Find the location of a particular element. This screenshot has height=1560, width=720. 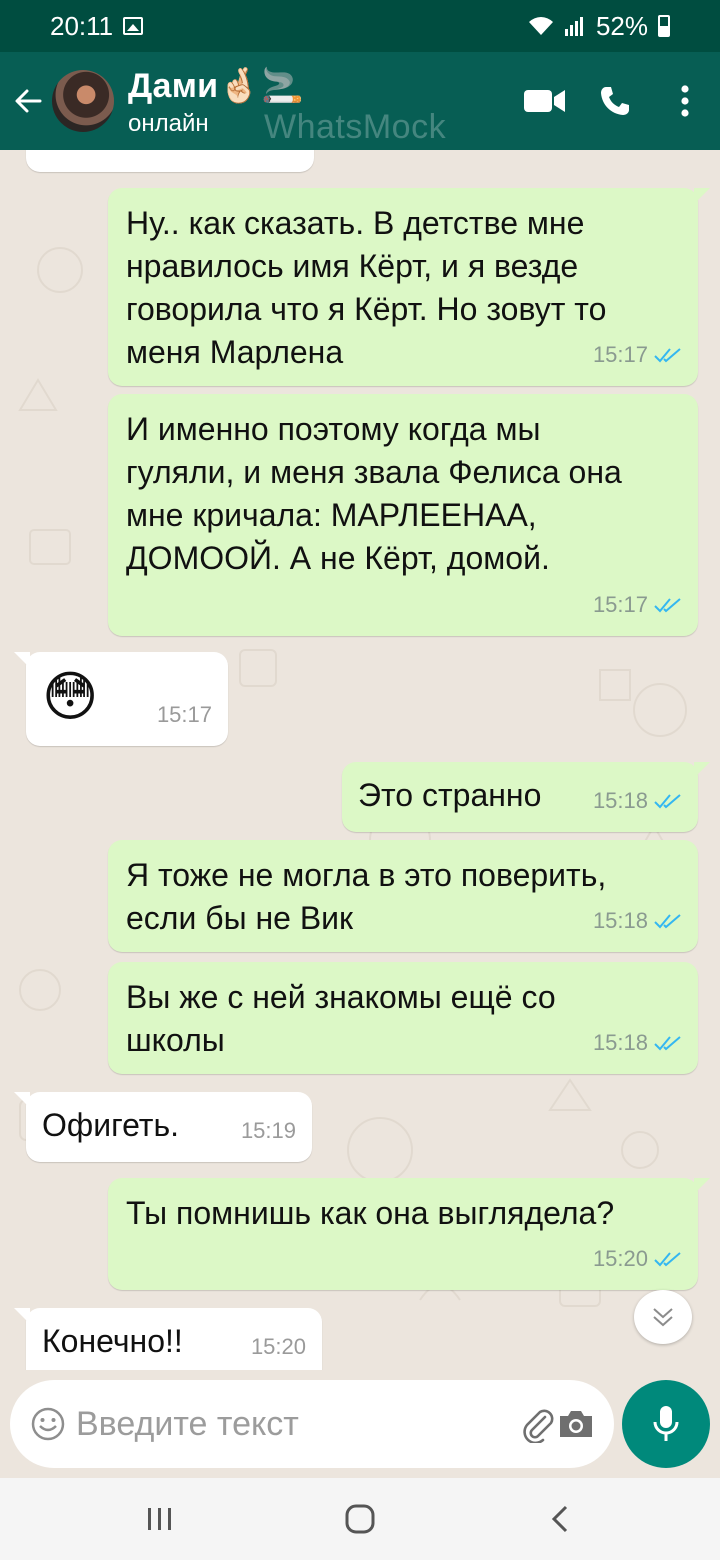

scroll-down-button is located at coordinates (663, 1317).